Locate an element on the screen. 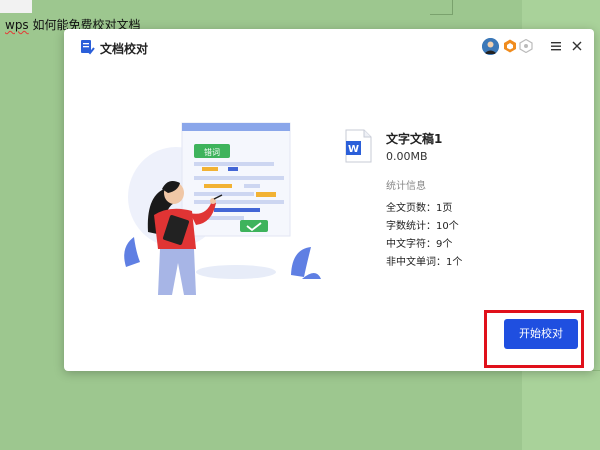  stat-row-wordcount: 字数统计：10个 is located at coordinates (422, 224).